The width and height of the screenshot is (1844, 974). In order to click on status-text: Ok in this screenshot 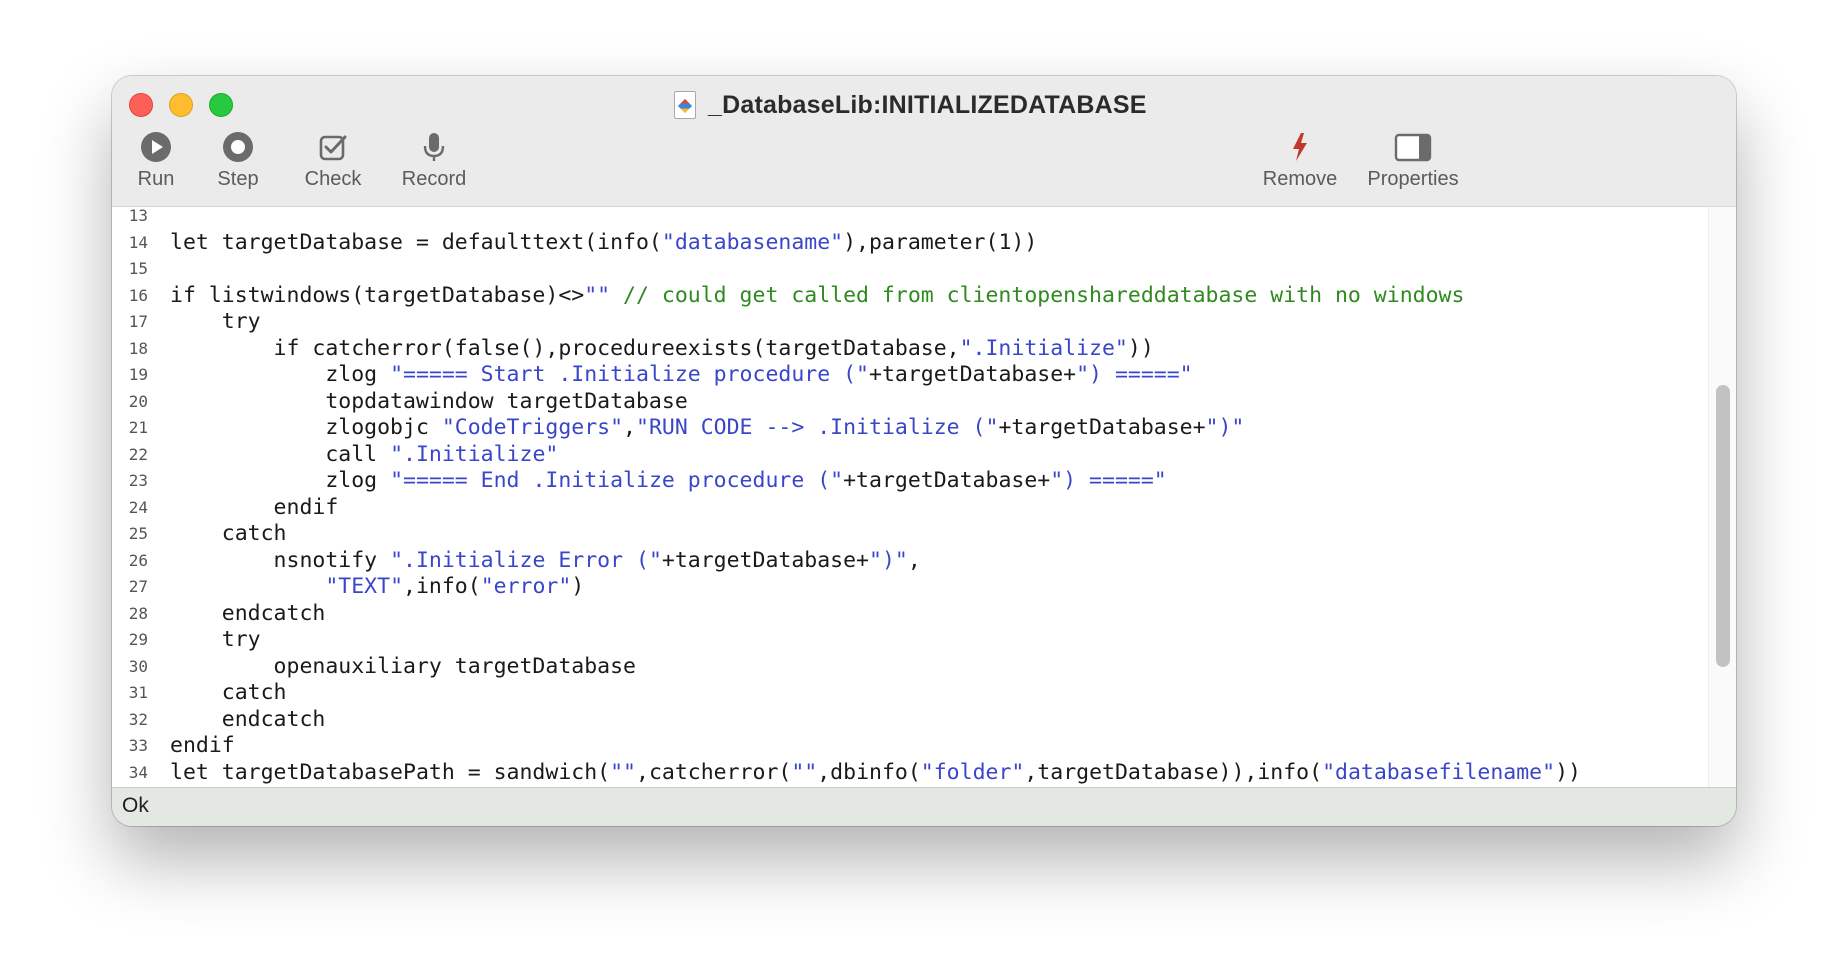, I will do `click(135, 805)`.